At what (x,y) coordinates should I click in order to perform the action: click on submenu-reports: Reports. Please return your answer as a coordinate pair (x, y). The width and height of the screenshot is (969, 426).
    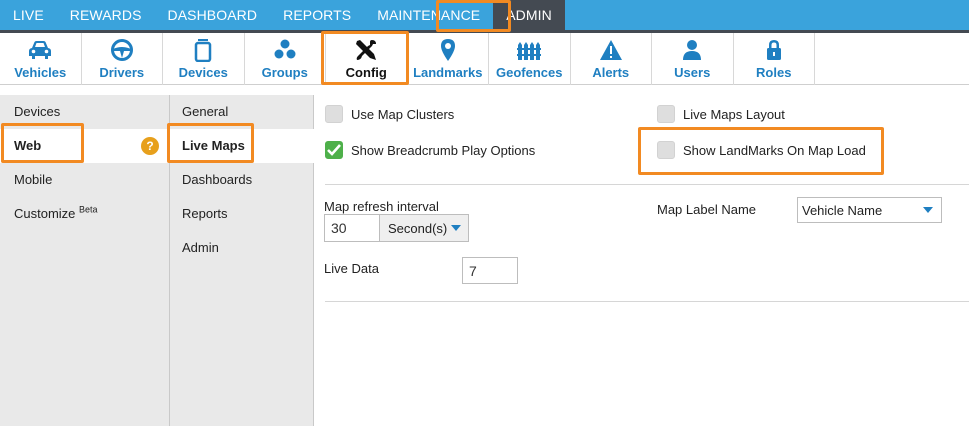
    Looking at the image, I should click on (241, 214).